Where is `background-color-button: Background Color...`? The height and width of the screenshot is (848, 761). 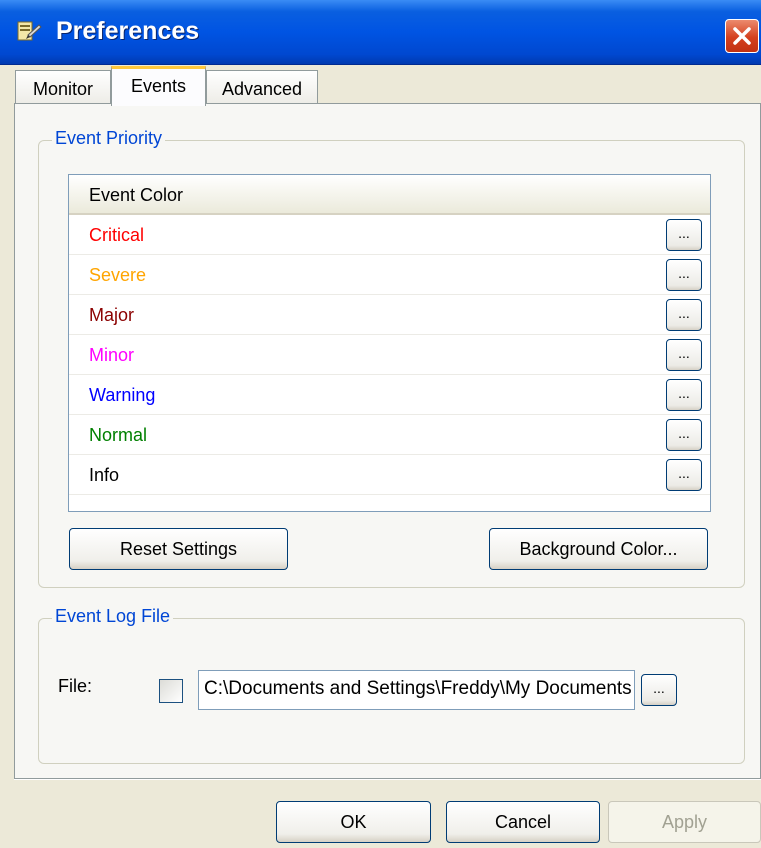
background-color-button: Background Color... is located at coordinates (598, 549).